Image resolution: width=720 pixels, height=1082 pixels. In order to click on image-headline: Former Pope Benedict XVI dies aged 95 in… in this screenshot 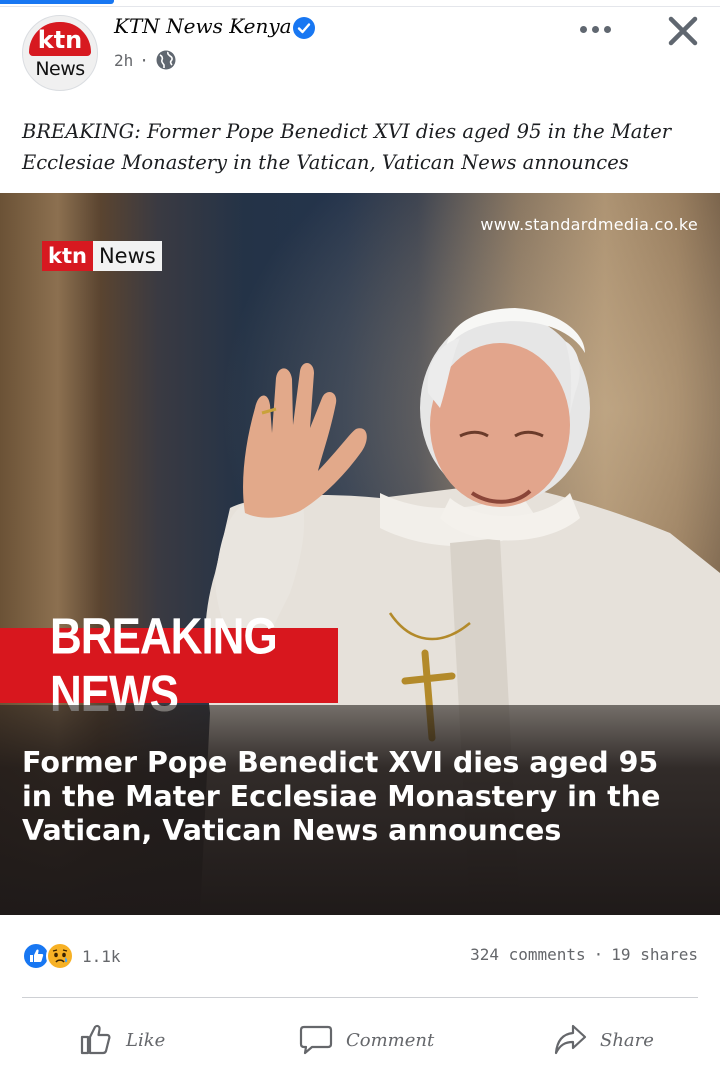, I will do `click(341, 796)`.